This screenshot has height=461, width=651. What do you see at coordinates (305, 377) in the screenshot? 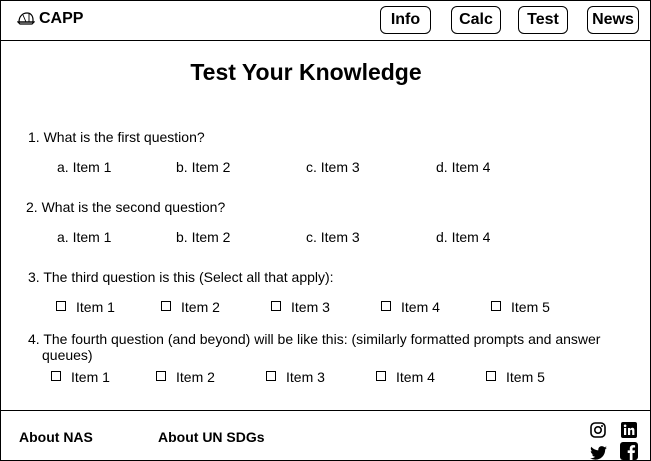
I see `q4-option-3-label: Item 3` at bounding box center [305, 377].